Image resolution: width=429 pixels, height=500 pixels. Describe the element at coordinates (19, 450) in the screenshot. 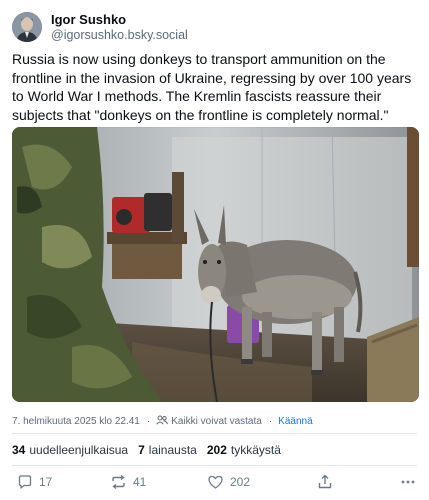

I see `reposts-count: 34` at that location.